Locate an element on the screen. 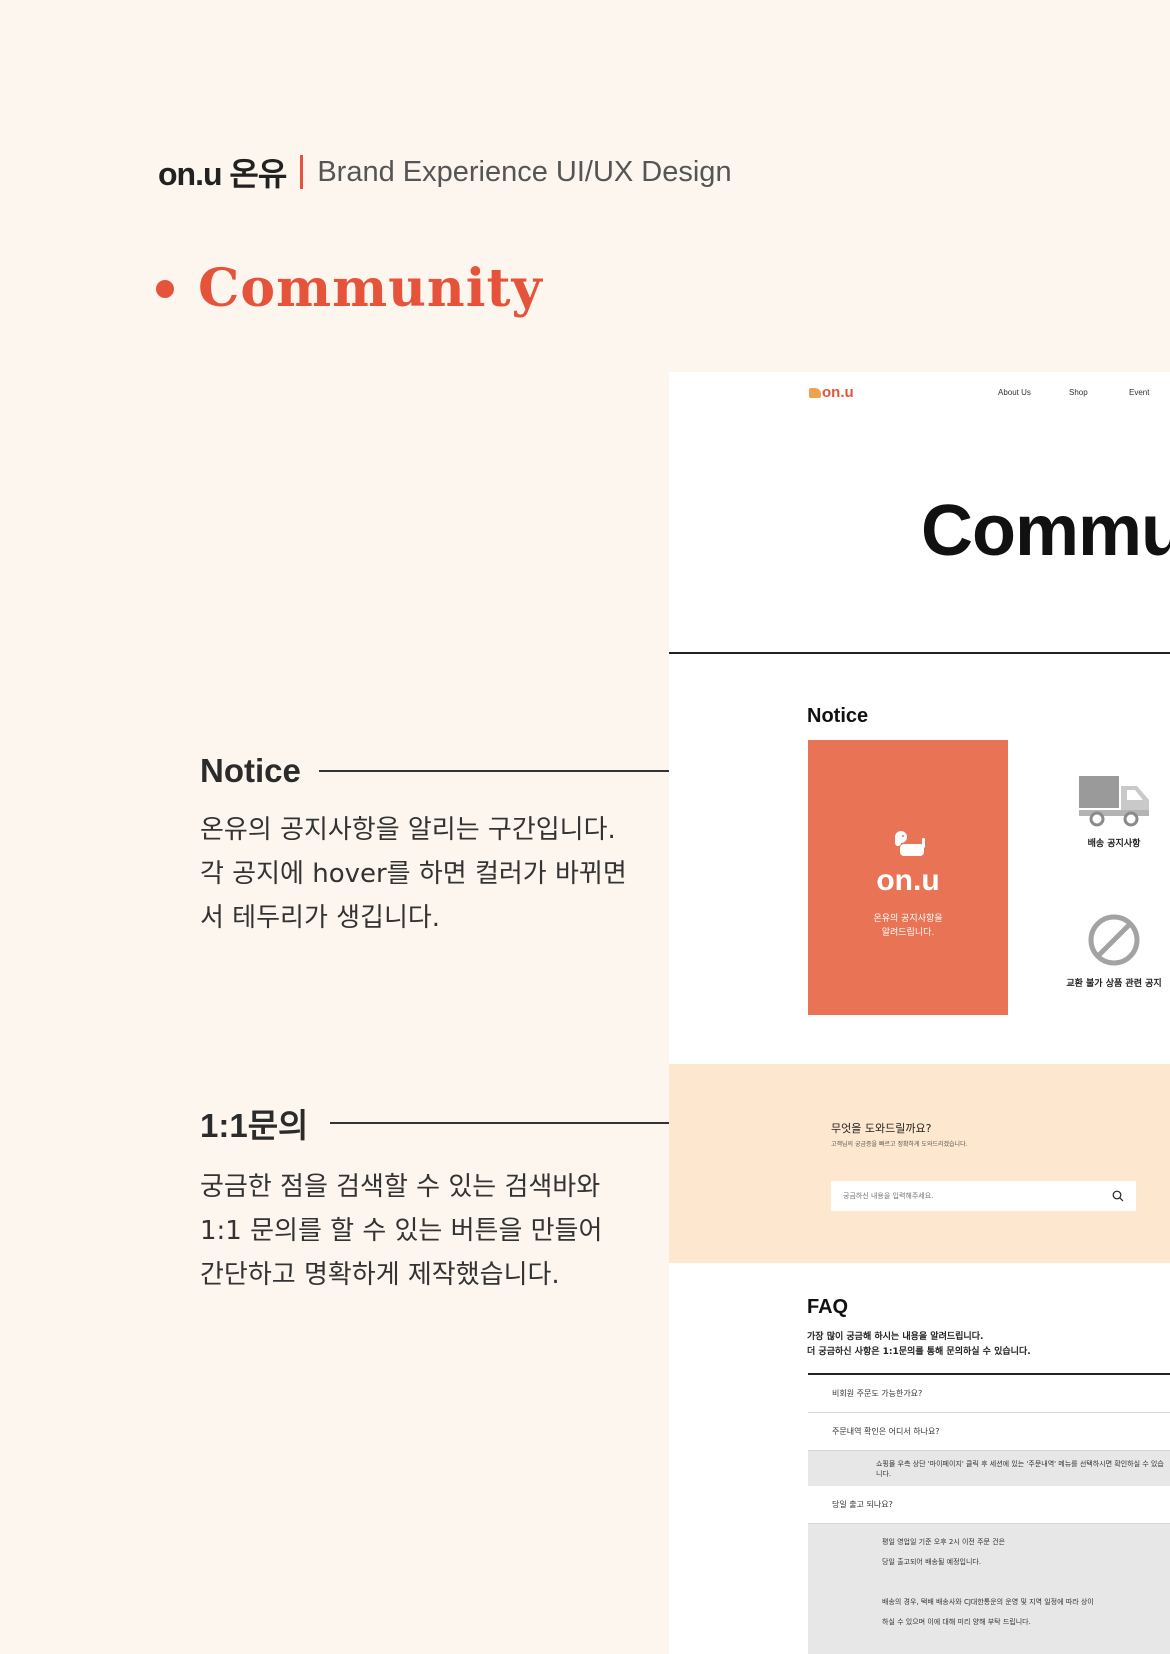 The image size is (1170, 1654). nav-item-event: Event is located at coordinates (1139, 392).